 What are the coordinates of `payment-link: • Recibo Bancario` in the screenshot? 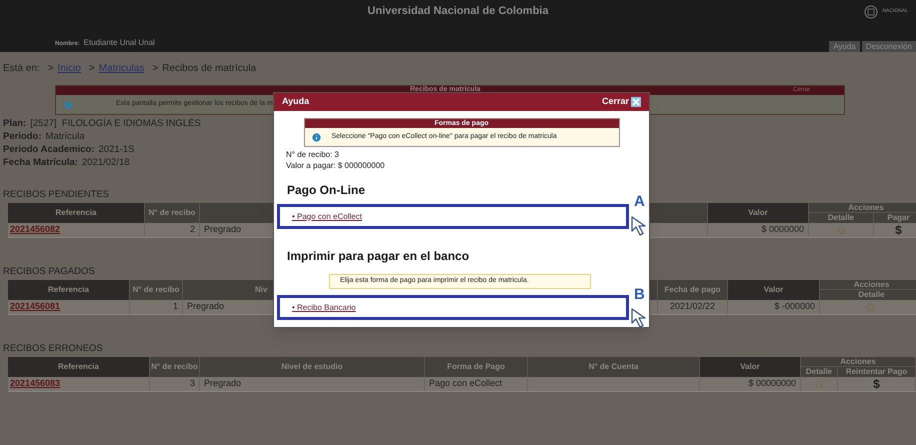 It's located at (324, 308).